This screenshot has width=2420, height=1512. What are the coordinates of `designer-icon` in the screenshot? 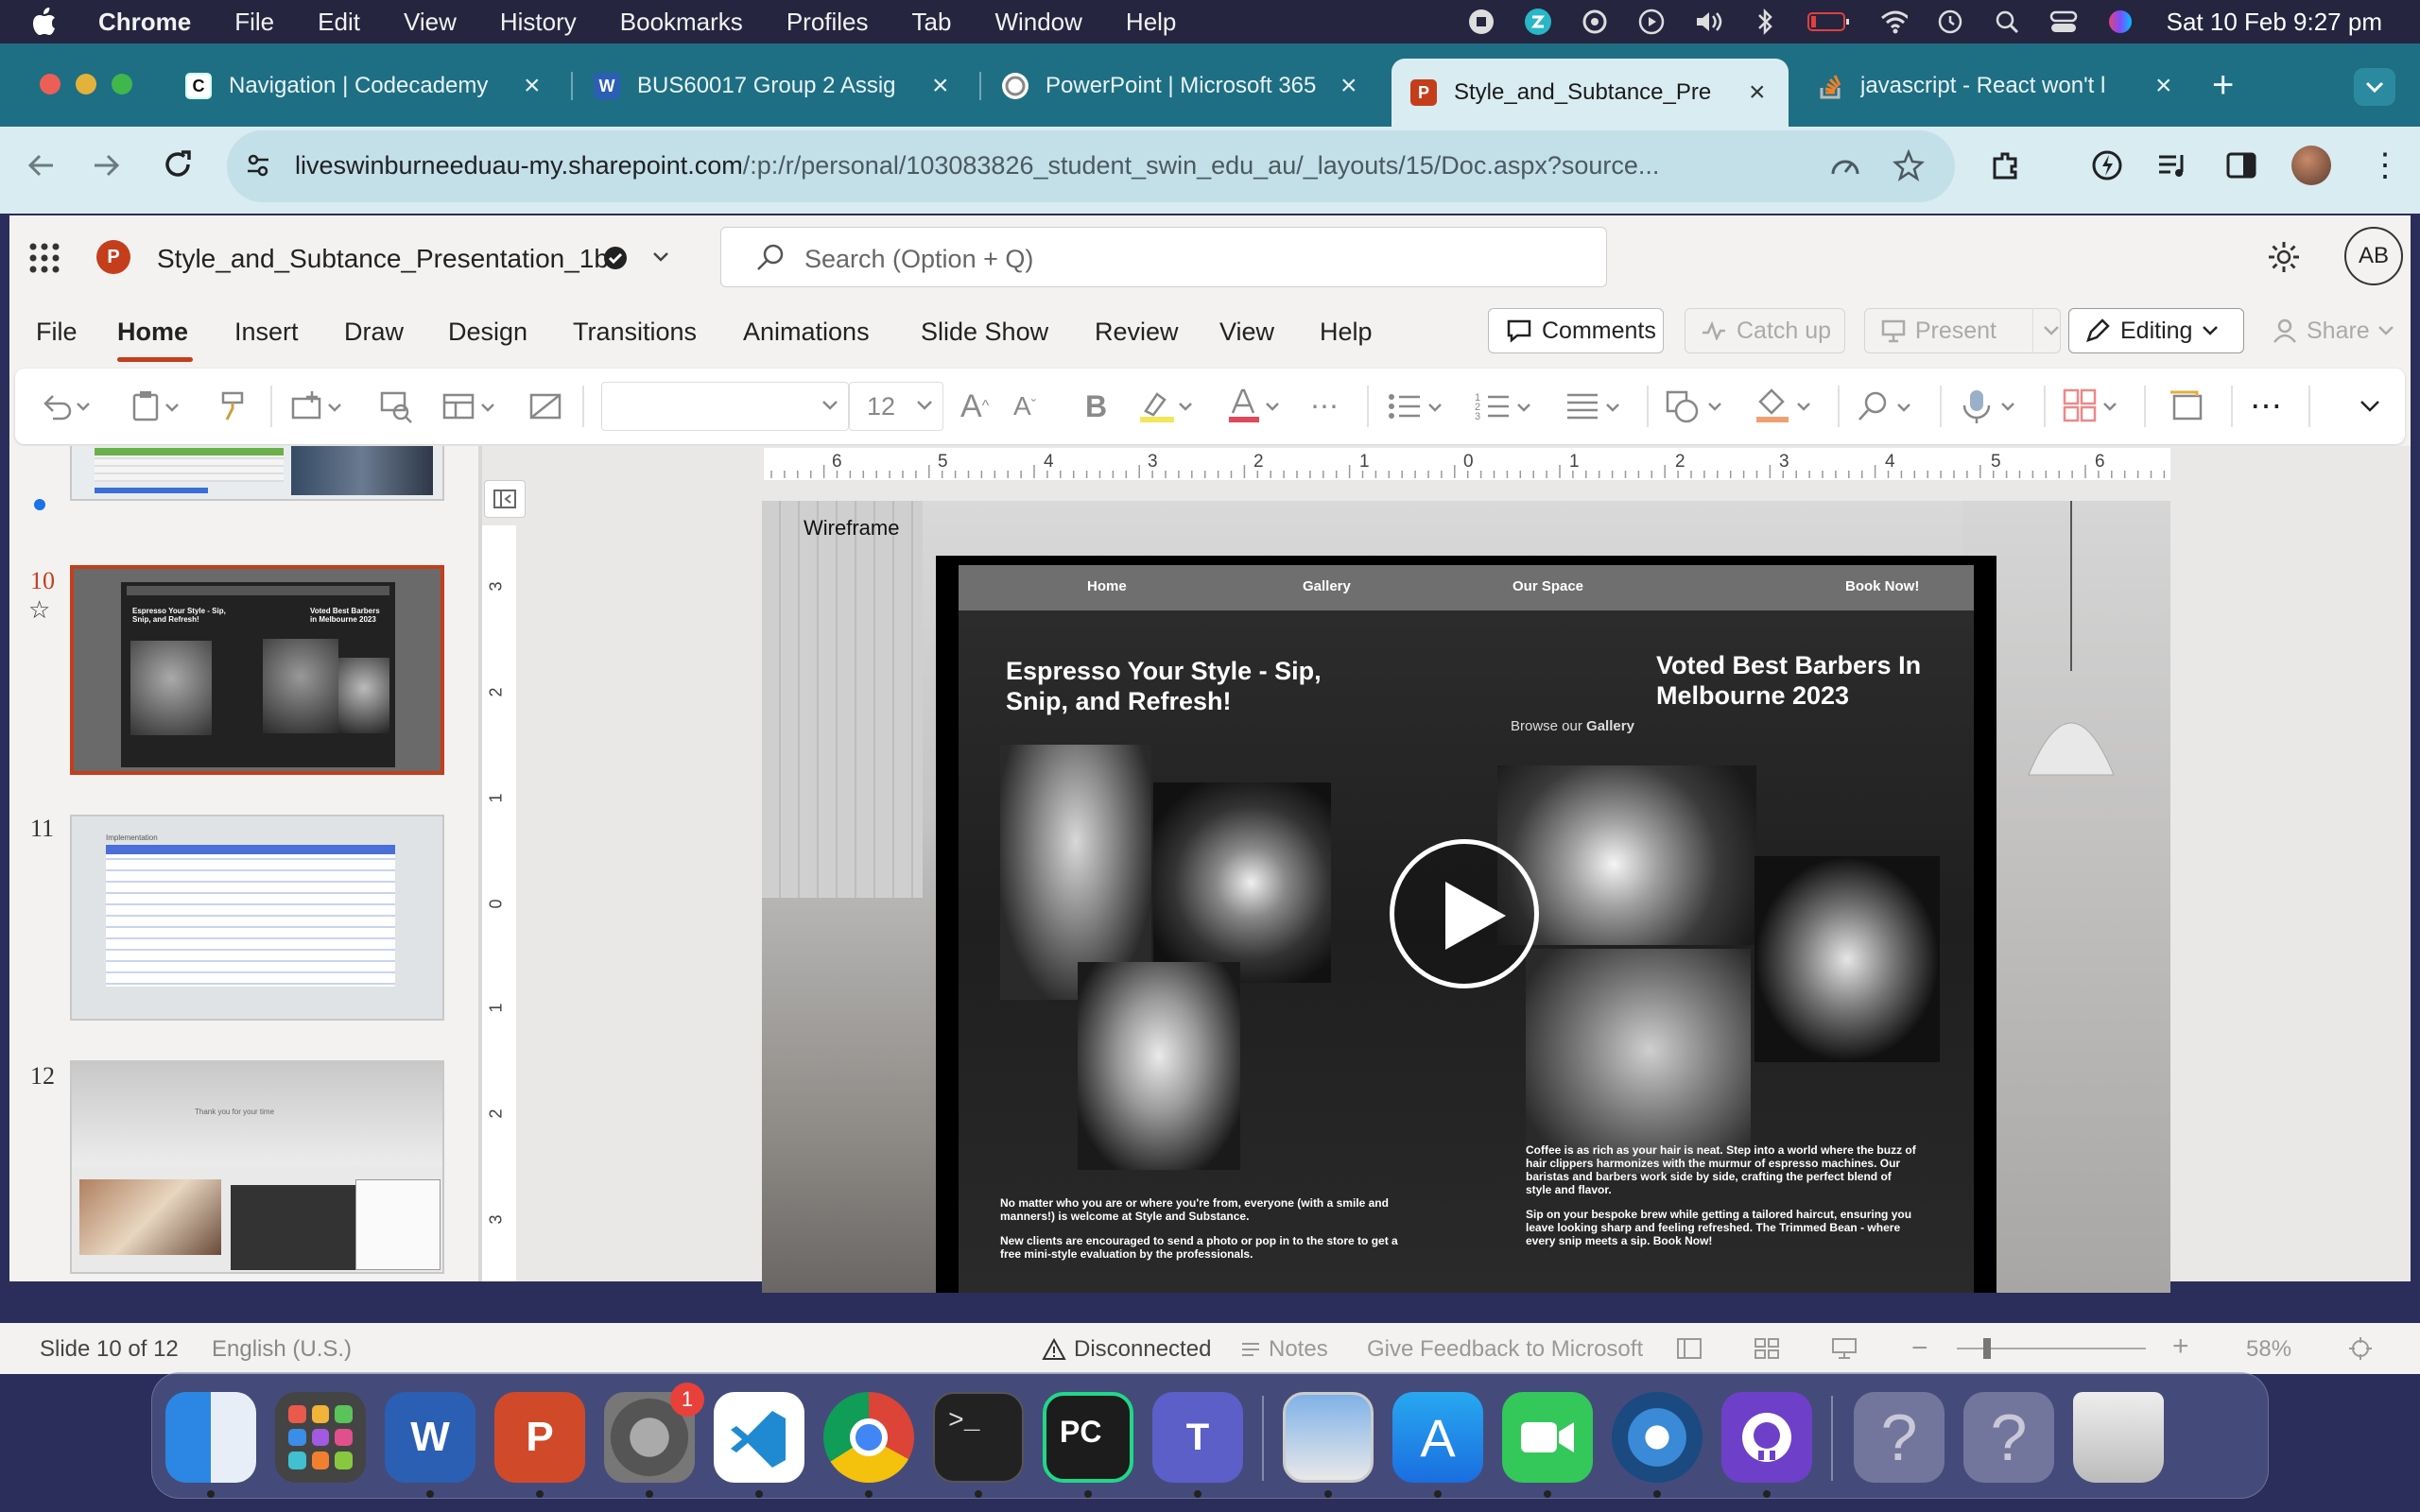 It's located at (2094, 406).